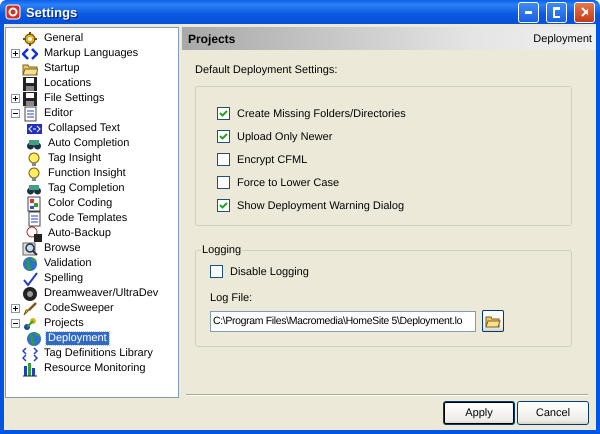 This screenshot has height=434, width=600. What do you see at coordinates (562, 38) in the screenshot?
I see `page-title: Deployment` at bounding box center [562, 38].